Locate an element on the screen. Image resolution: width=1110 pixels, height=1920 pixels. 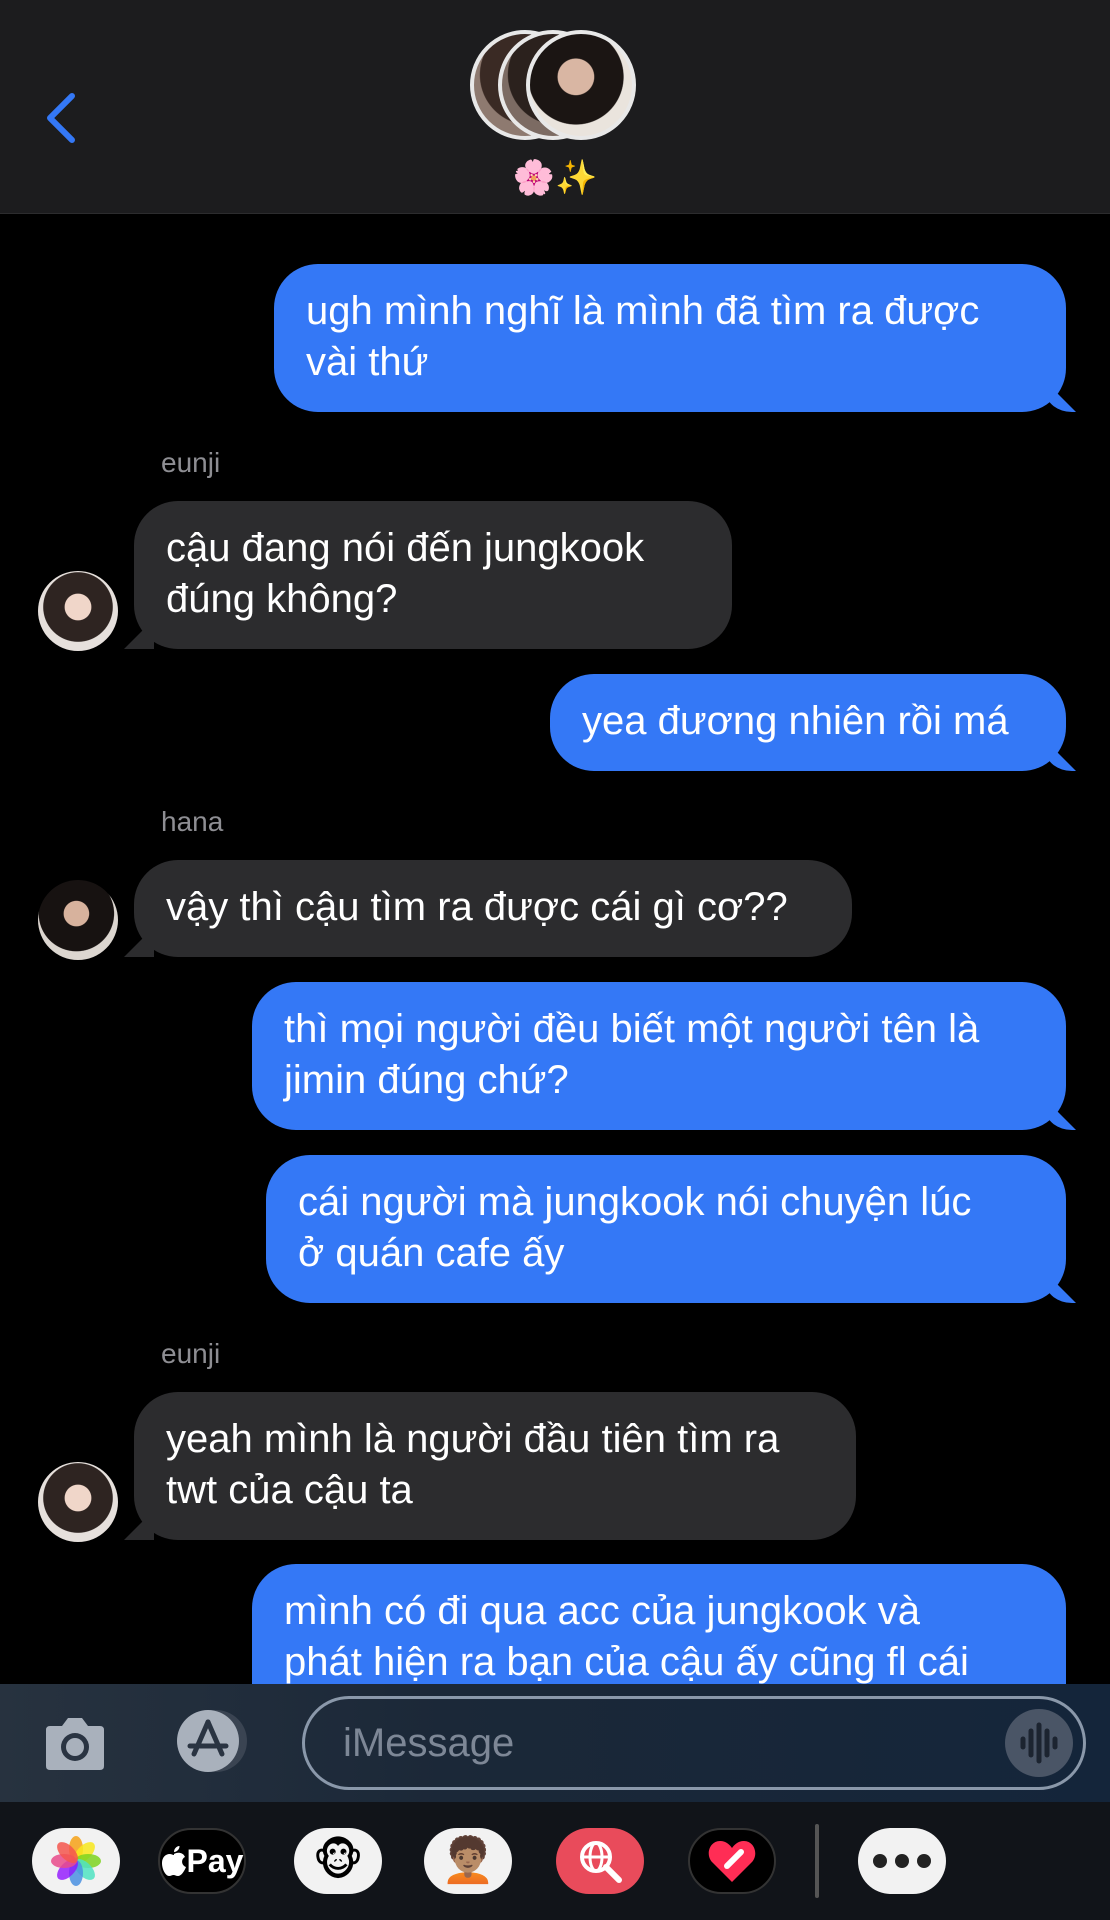
message-text-line: vài thứ is located at coordinates (367, 362).